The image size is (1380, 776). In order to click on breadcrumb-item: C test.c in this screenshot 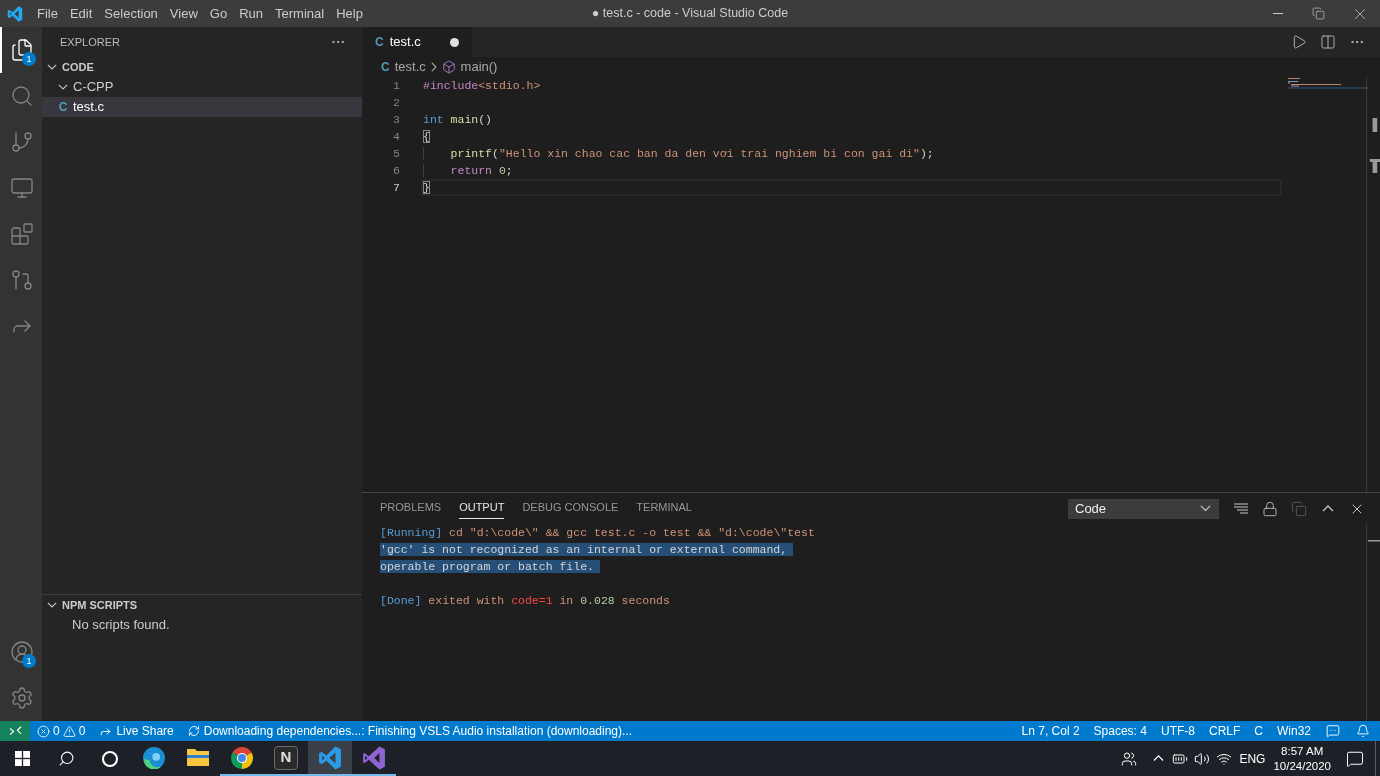, I will do `click(403, 67)`.